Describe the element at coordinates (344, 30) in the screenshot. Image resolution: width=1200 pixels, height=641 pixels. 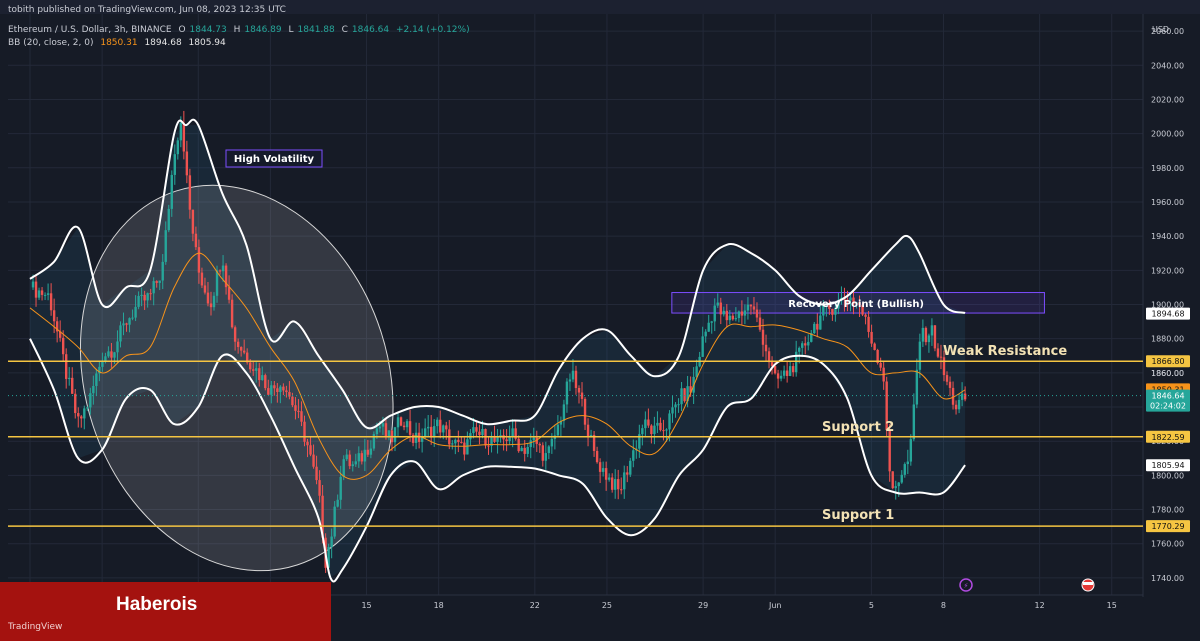
I see `ohlc-close-label: C` at that location.